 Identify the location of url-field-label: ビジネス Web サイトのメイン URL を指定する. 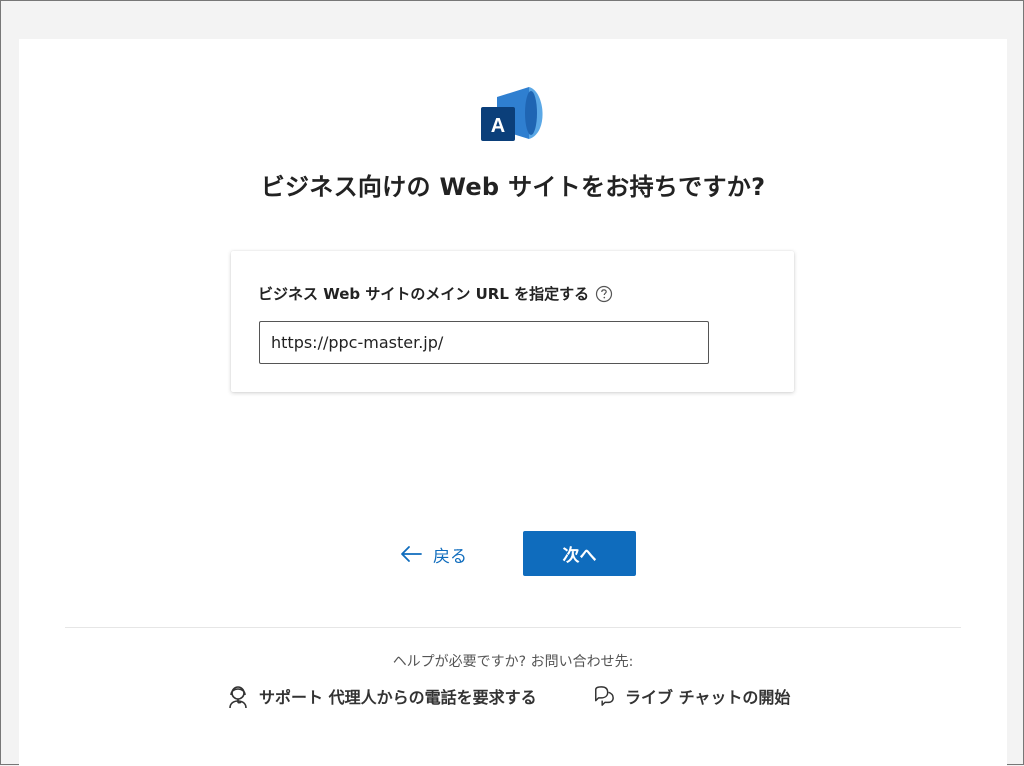
(424, 294).